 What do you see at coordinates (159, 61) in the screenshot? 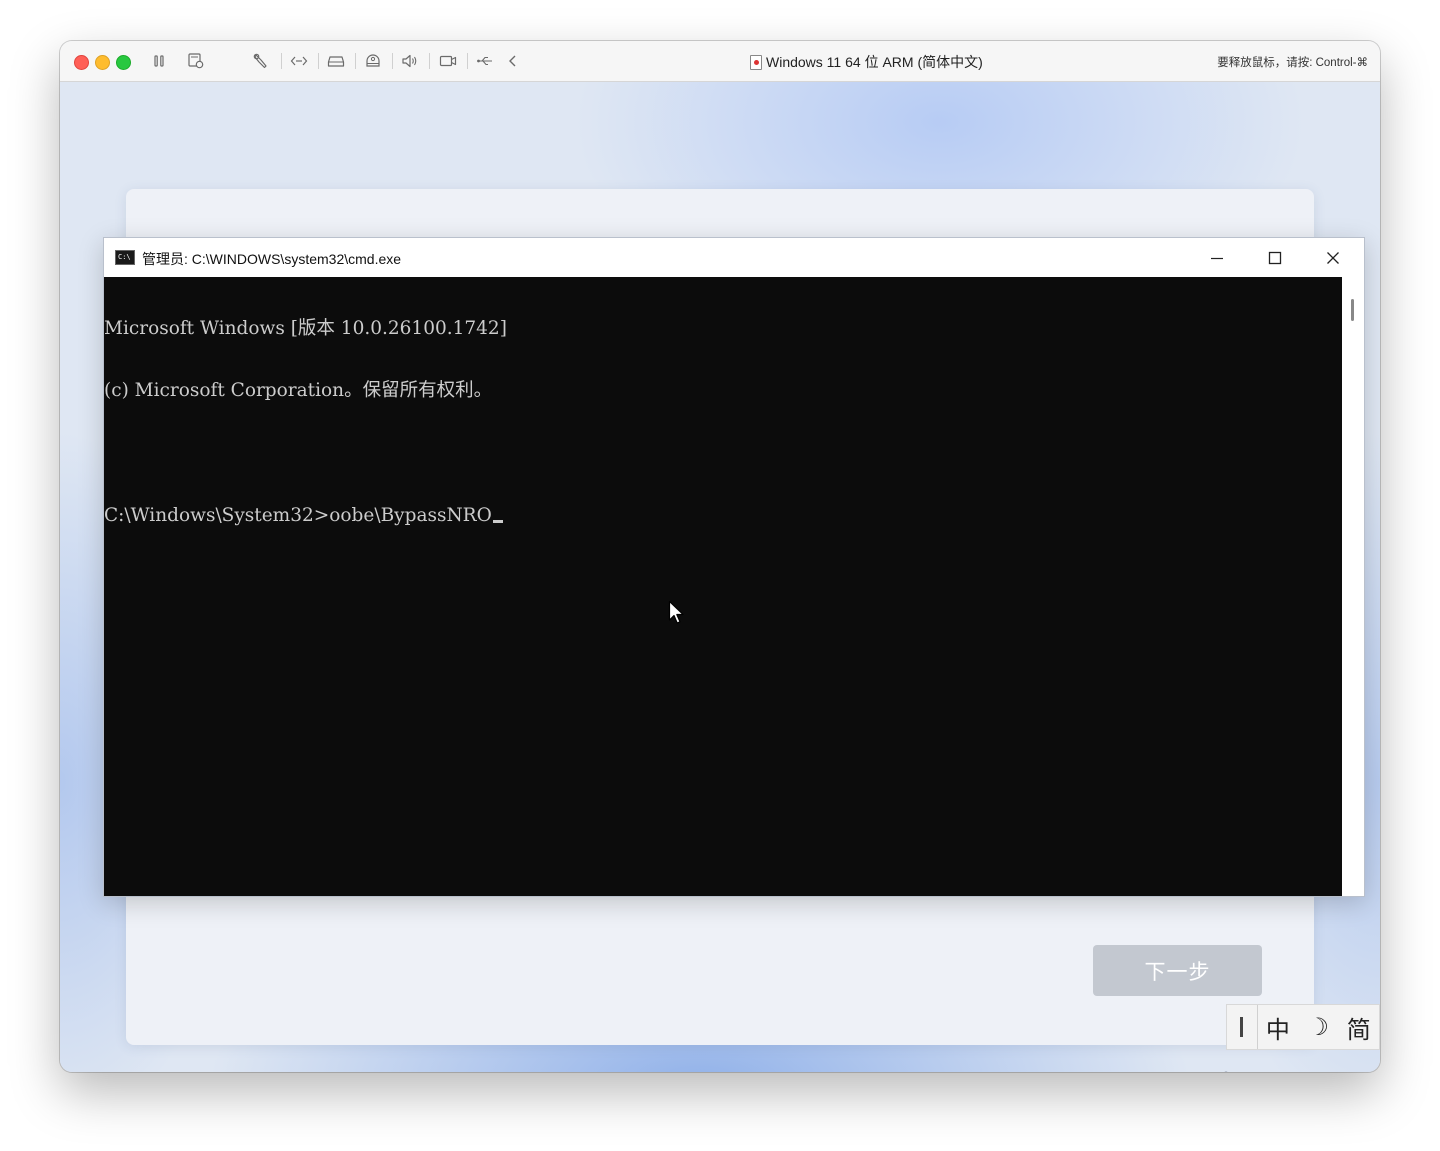
I see `pause-icon` at bounding box center [159, 61].